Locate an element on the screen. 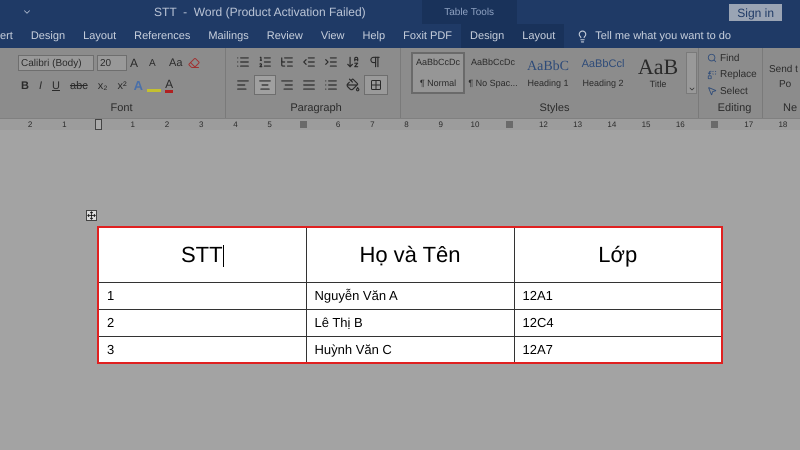 This screenshot has width=800, height=450. ribbon-tab: View is located at coordinates (333, 36).